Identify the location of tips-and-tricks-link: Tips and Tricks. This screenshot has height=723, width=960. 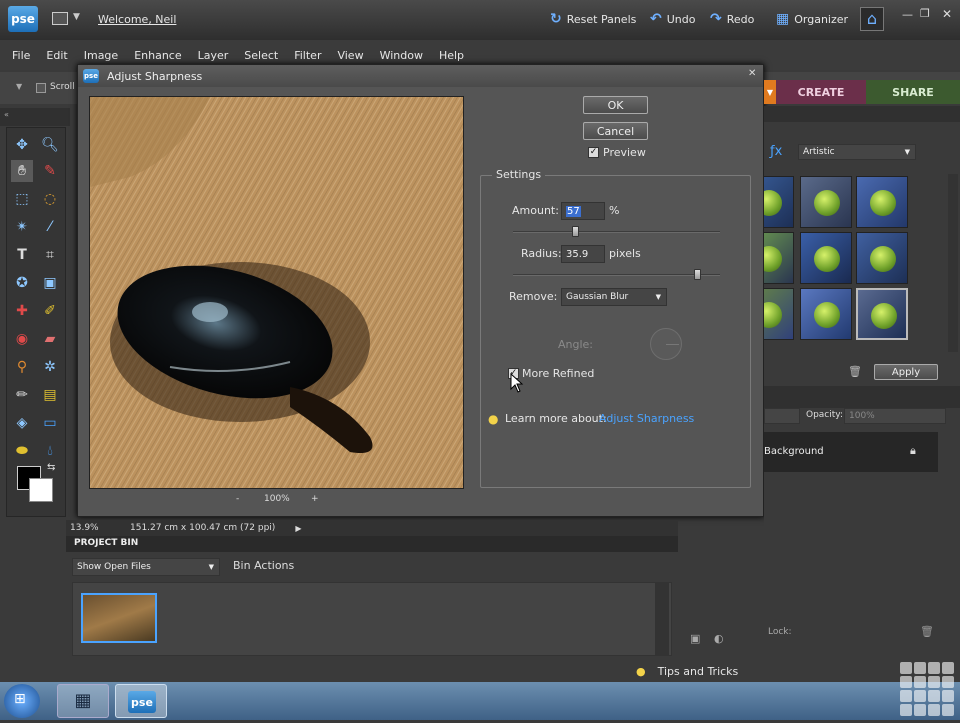
(698, 671).